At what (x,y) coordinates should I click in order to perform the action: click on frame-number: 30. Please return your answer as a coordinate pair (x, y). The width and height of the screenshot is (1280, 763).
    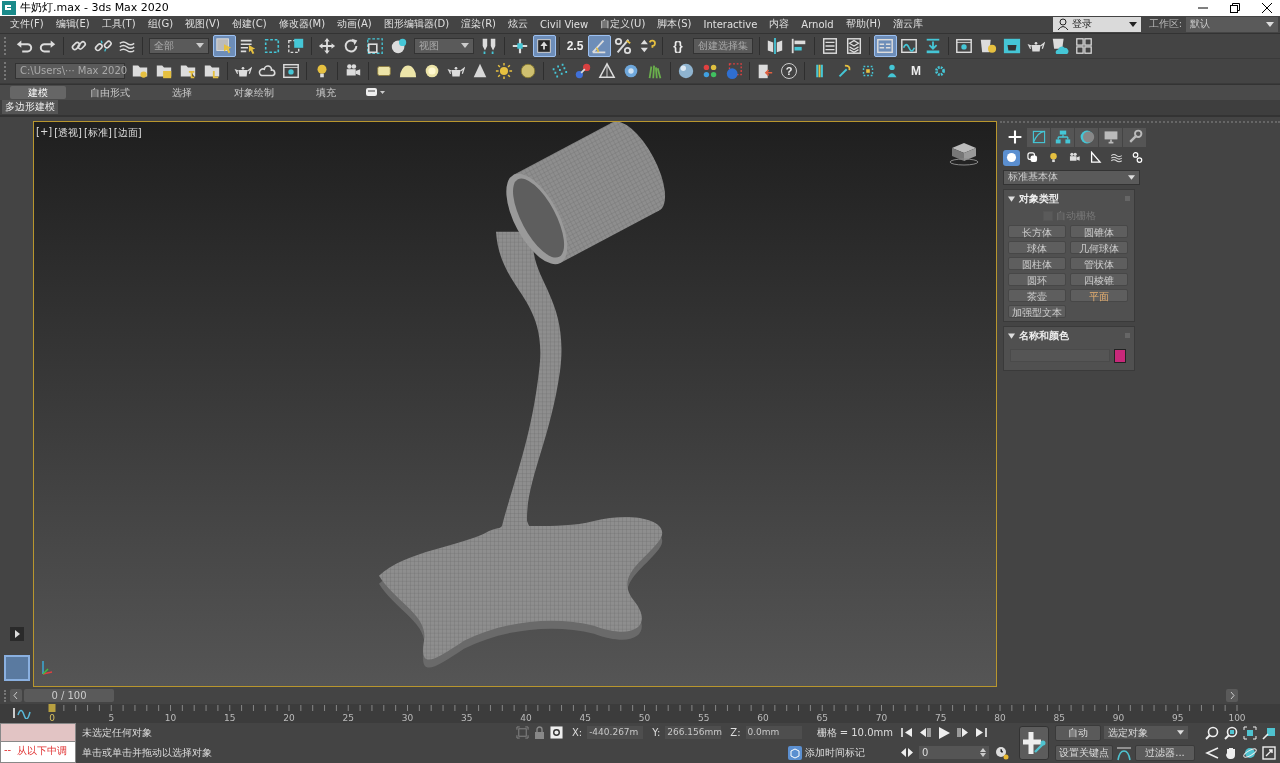
    Looking at the image, I should click on (407, 718).